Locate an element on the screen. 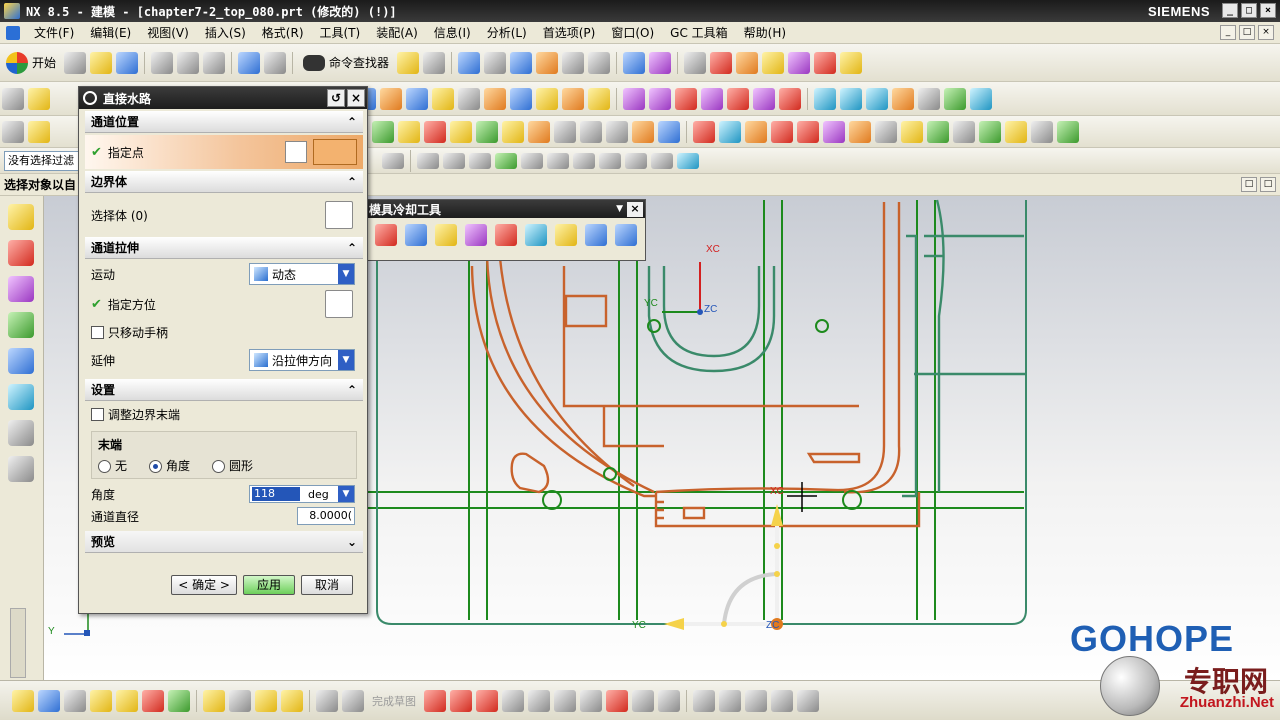 The height and width of the screenshot is (720, 1280). rectangle-select-icon is located at coordinates (393, 160).